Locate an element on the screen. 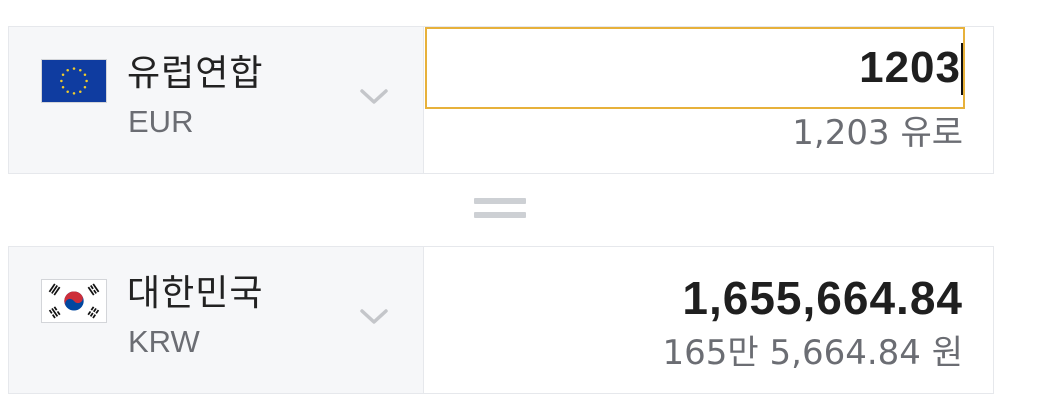 This screenshot has width=1037, height=415. source-amount-value: 1203 is located at coordinates (910, 68).